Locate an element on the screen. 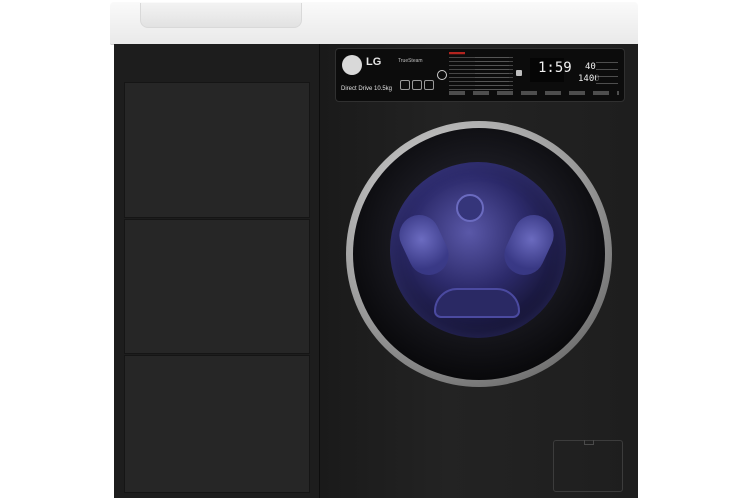 The image size is (750, 500). drum-gasket is located at coordinates (477, 303).